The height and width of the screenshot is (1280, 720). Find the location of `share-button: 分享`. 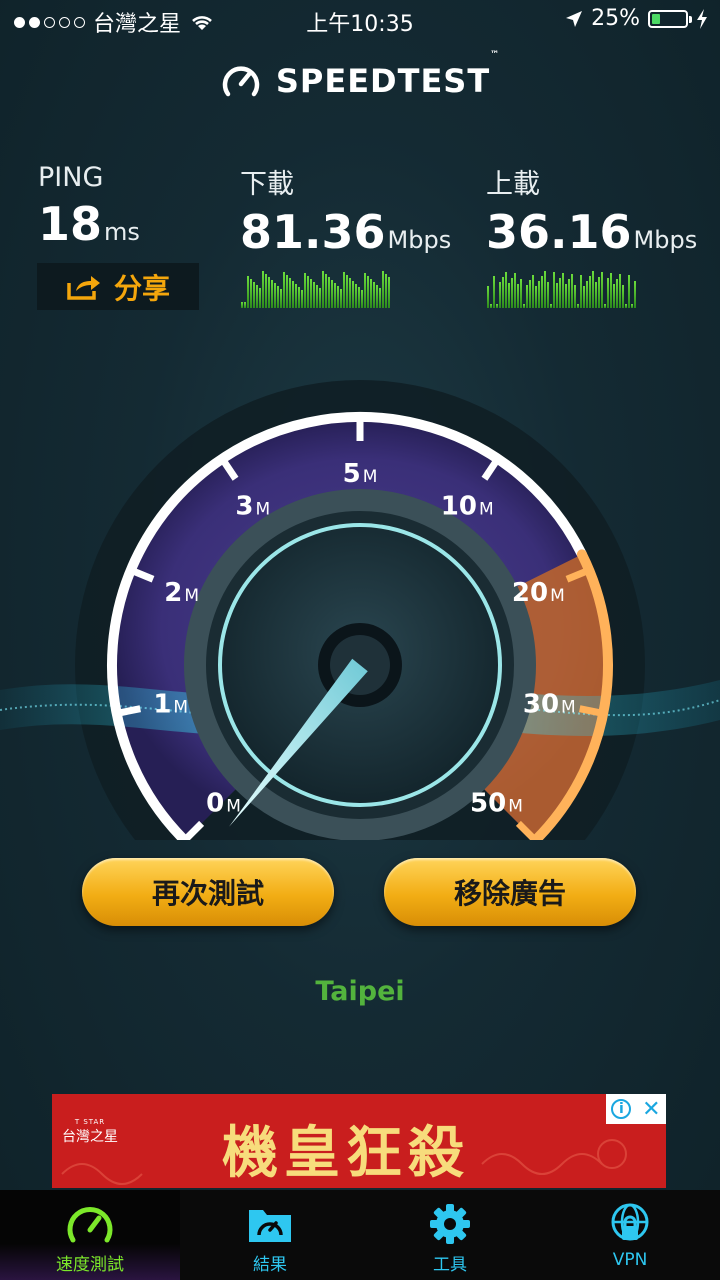

share-button: 分享 is located at coordinates (118, 286).